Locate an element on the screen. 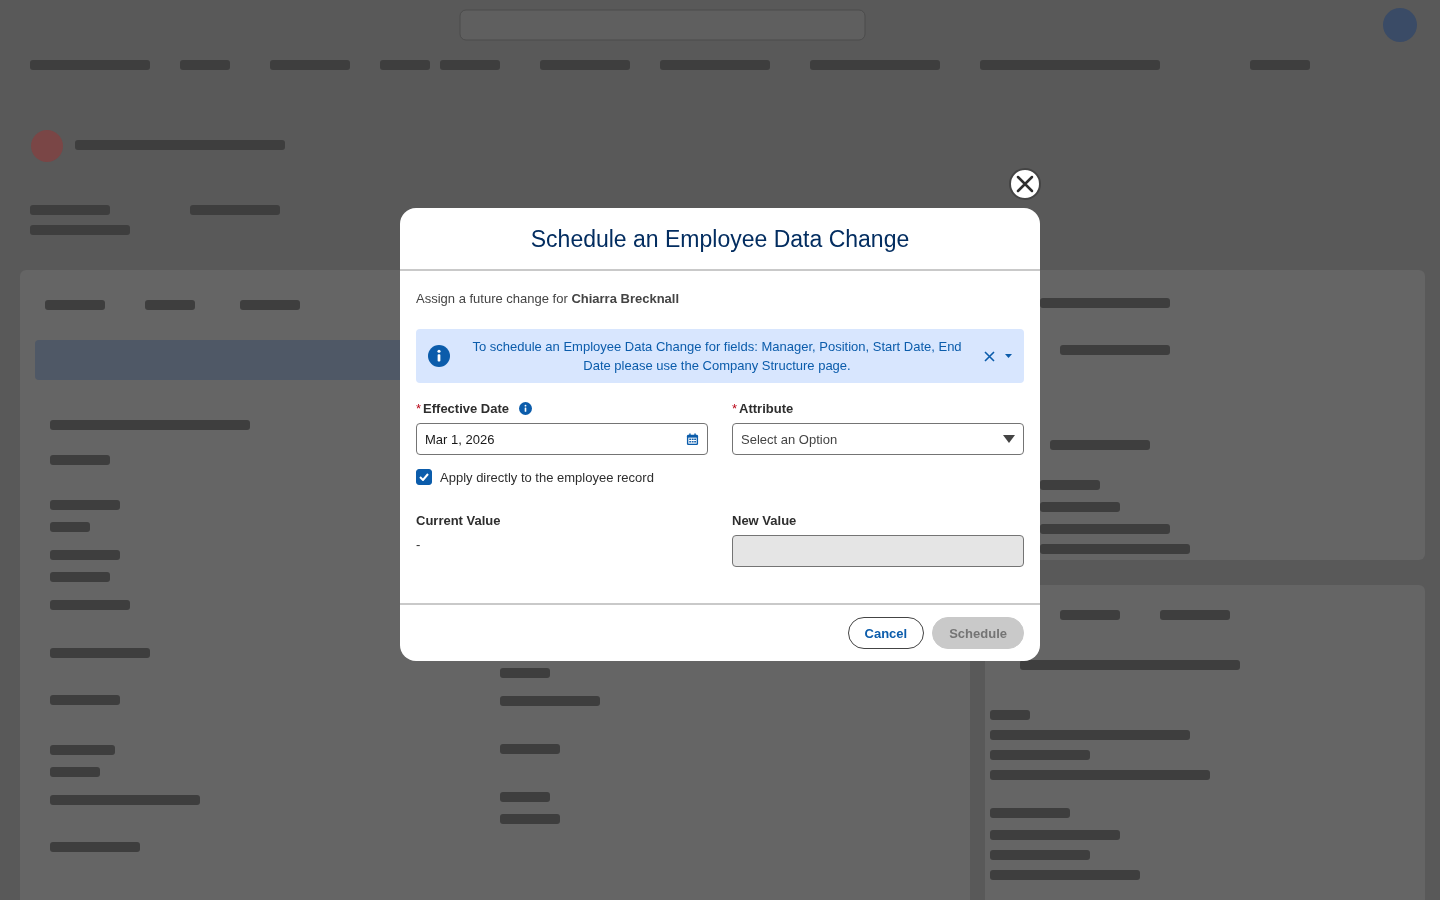 This screenshot has width=1440, height=900. field-label: New Value is located at coordinates (764, 520).